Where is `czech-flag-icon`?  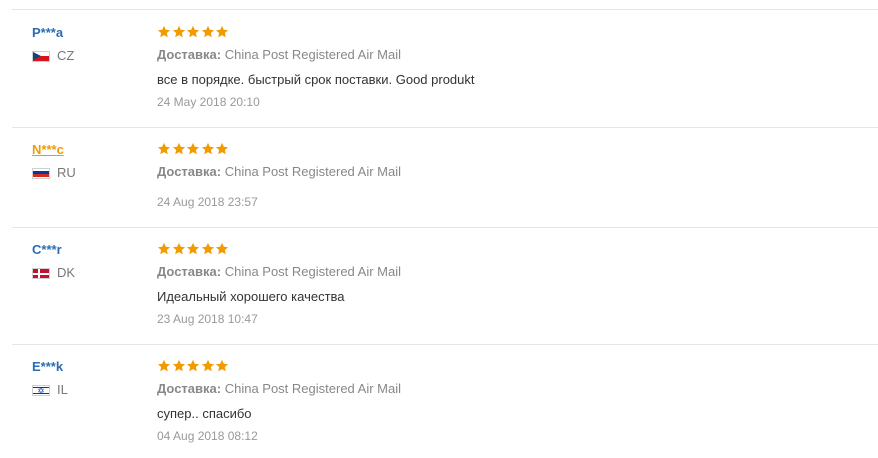
czech-flag-icon is located at coordinates (41, 56).